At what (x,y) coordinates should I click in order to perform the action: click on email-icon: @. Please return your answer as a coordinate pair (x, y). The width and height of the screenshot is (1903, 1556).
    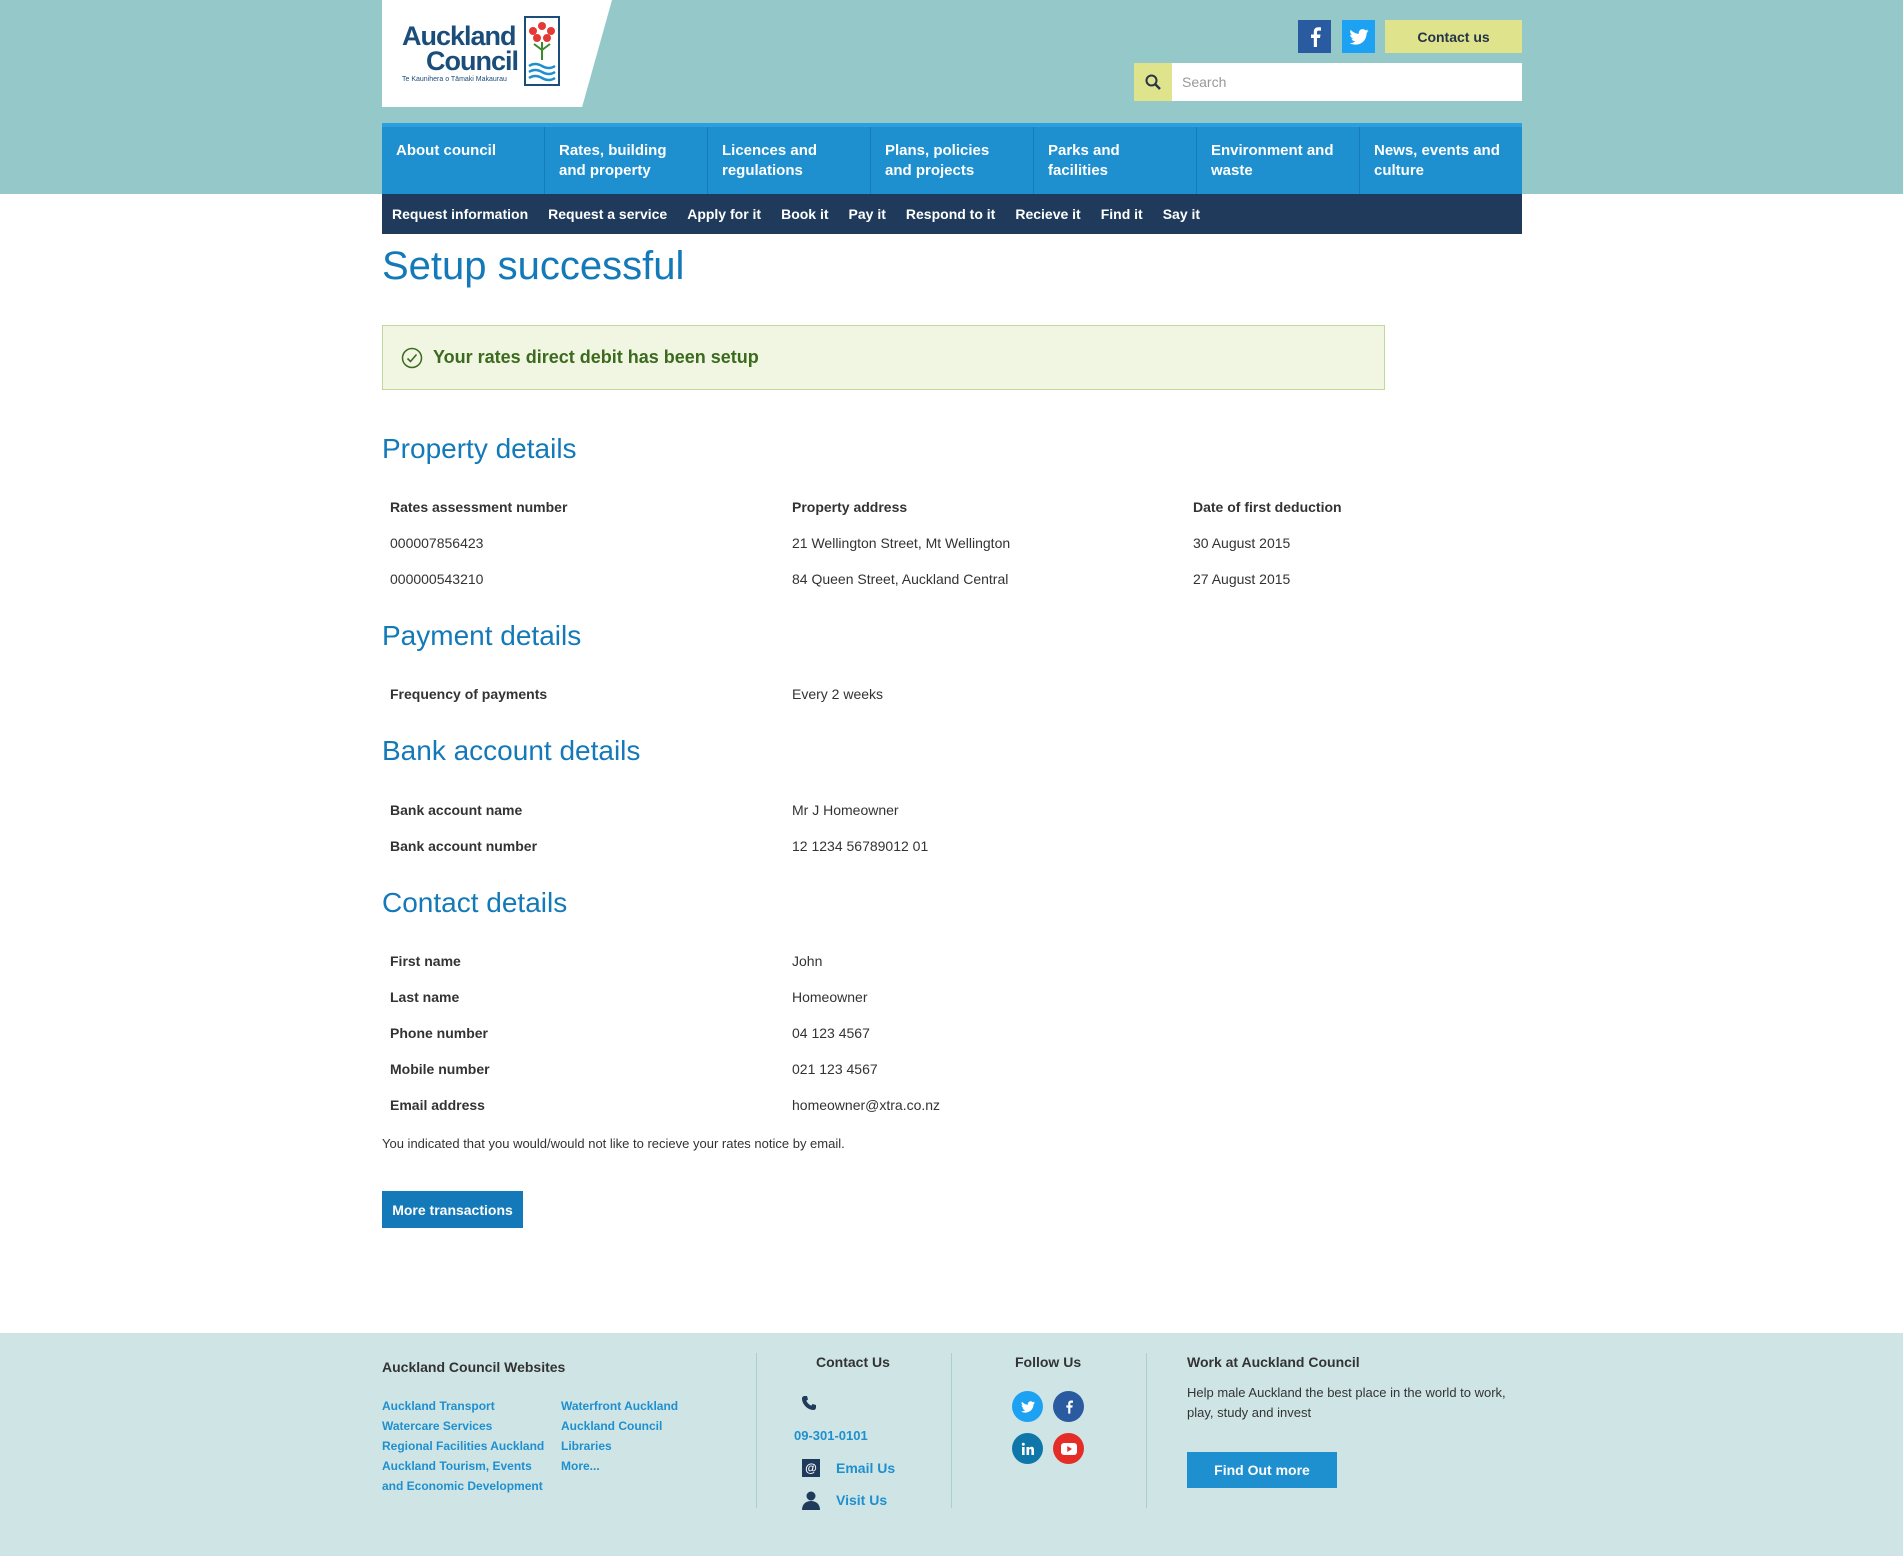
    Looking at the image, I should click on (811, 1468).